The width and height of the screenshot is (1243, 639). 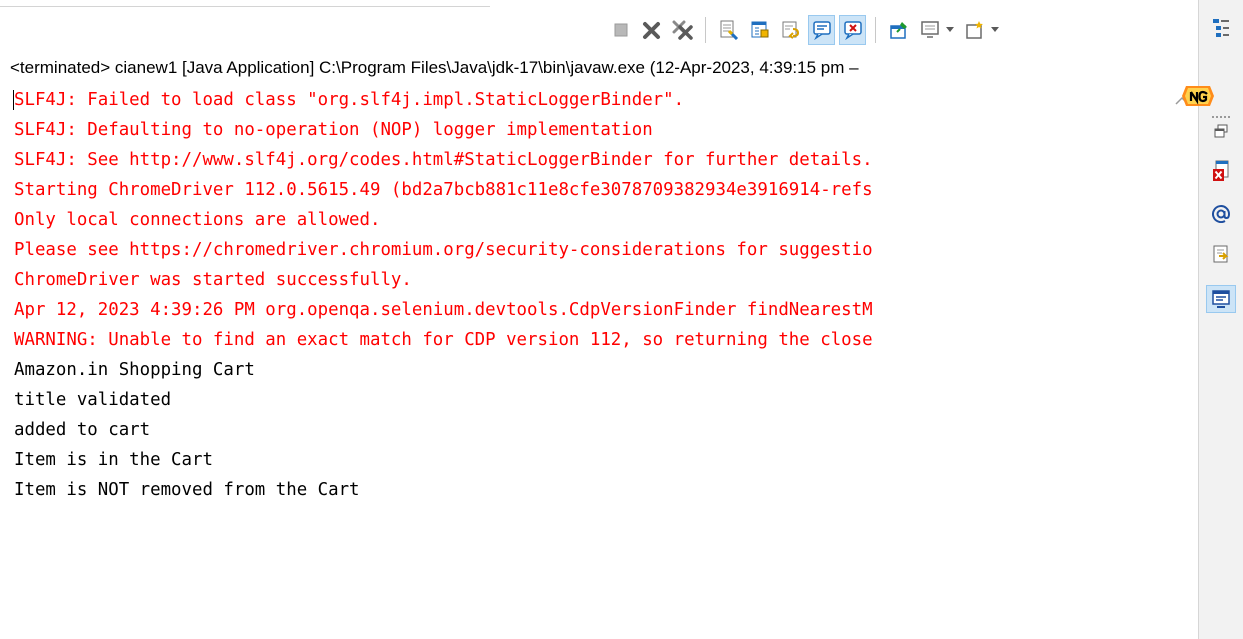 What do you see at coordinates (187, 490) in the screenshot?
I see `console-line: Item is NOT removed from the Cart` at bounding box center [187, 490].